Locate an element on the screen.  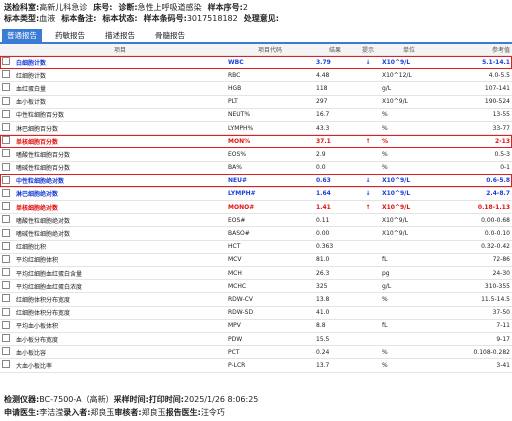
table-row: 红细胞体积分布宽度 RDW-CV 13.8% 11.5-14.5 is located at coordinates (256, 299).